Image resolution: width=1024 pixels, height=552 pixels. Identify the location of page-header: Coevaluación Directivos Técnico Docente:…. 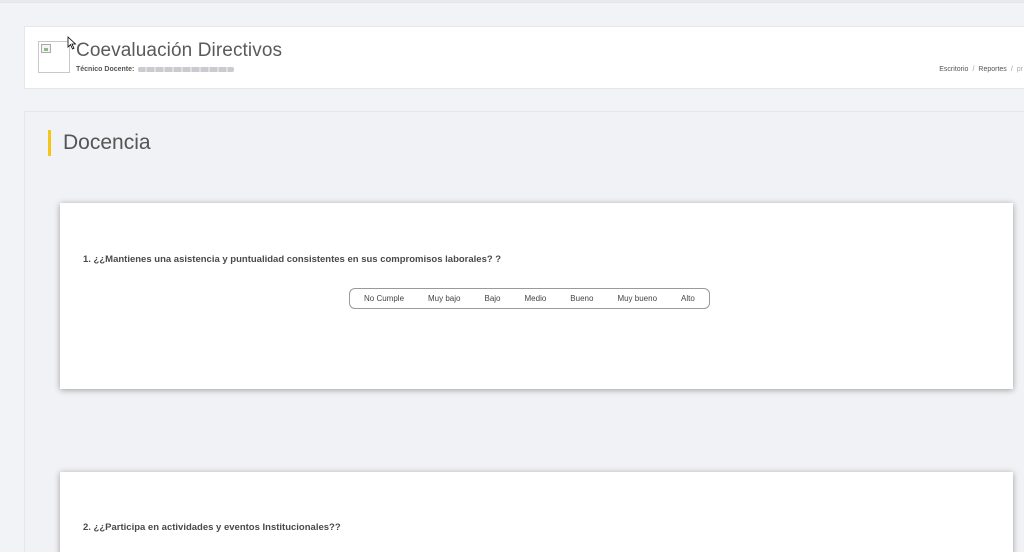
(524, 57).